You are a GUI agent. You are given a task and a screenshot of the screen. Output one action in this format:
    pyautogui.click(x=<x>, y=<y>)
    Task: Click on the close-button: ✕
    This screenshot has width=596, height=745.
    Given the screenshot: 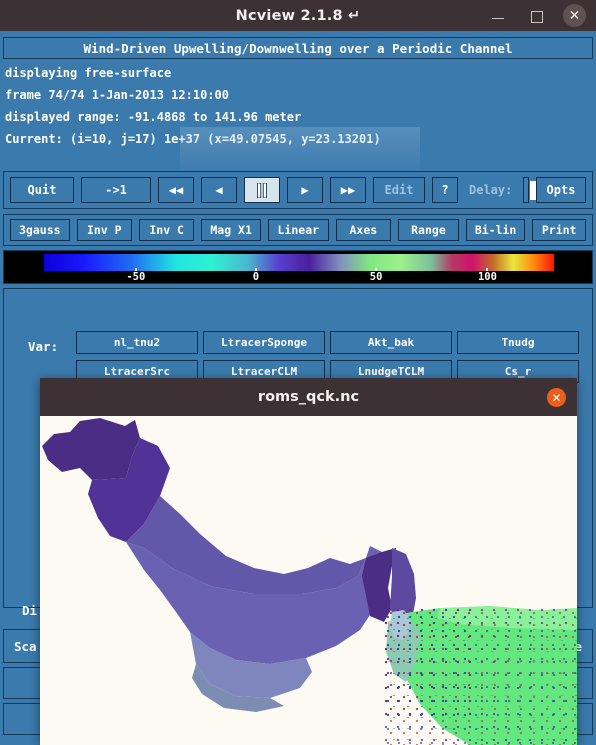 What is the action you would take?
    pyautogui.click(x=574, y=15)
    